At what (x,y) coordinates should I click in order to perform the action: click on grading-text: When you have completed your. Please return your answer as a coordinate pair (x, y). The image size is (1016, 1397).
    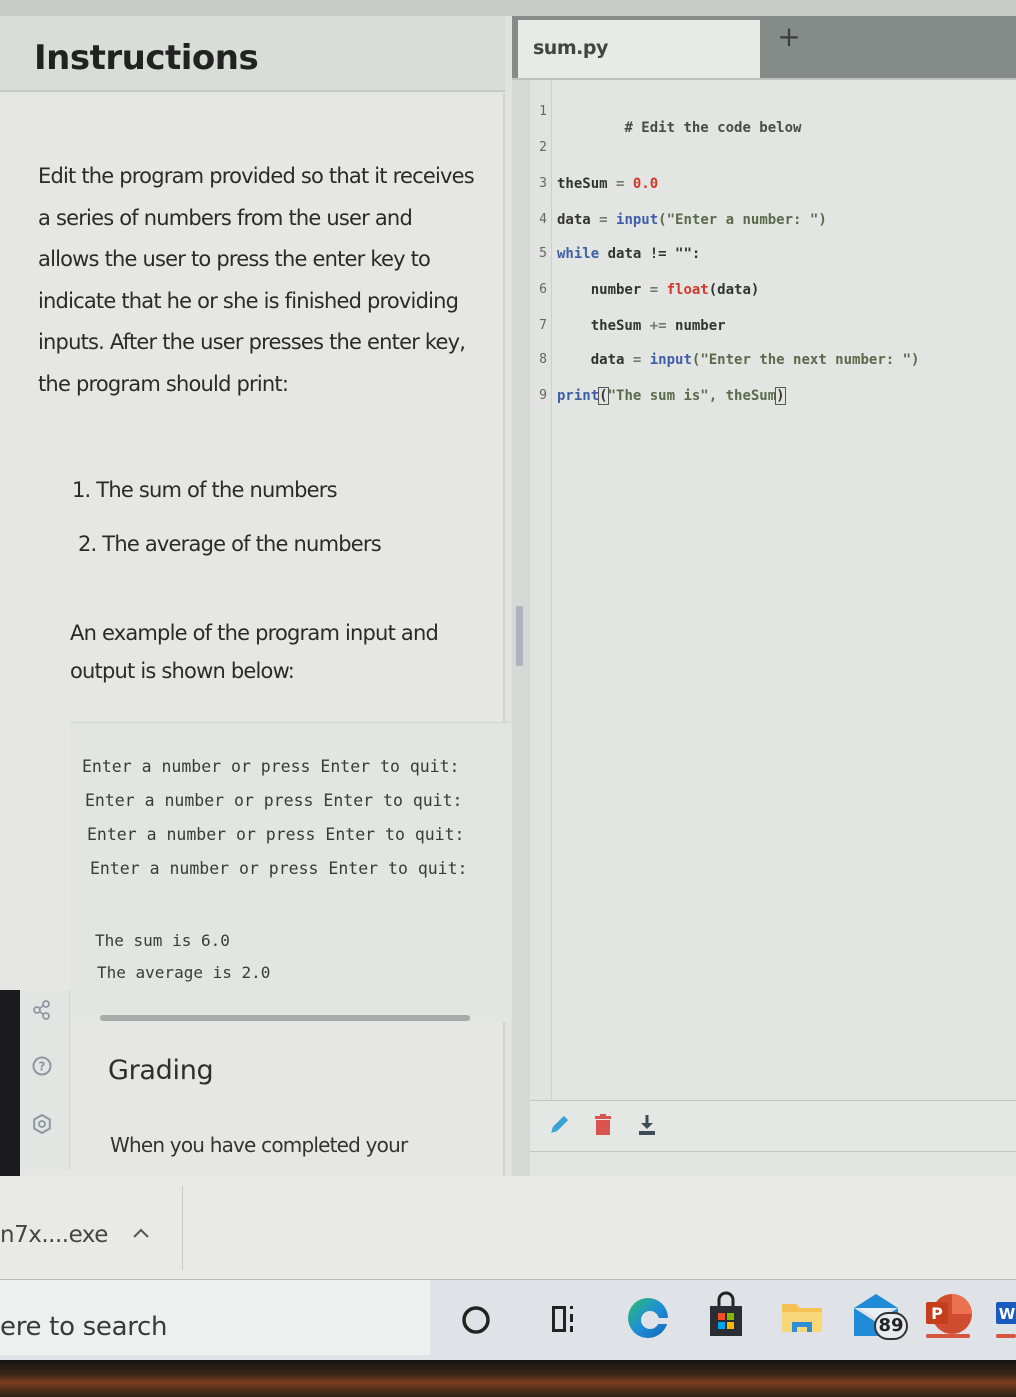
    Looking at the image, I should click on (259, 1145).